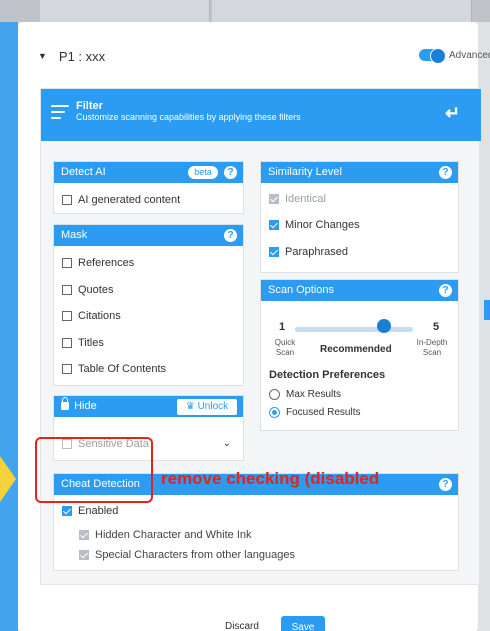  What do you see at coordinates (129, 200) in the screenshot?
I see `checkbox-label: AI generated content` at bounding box center [129, 200].